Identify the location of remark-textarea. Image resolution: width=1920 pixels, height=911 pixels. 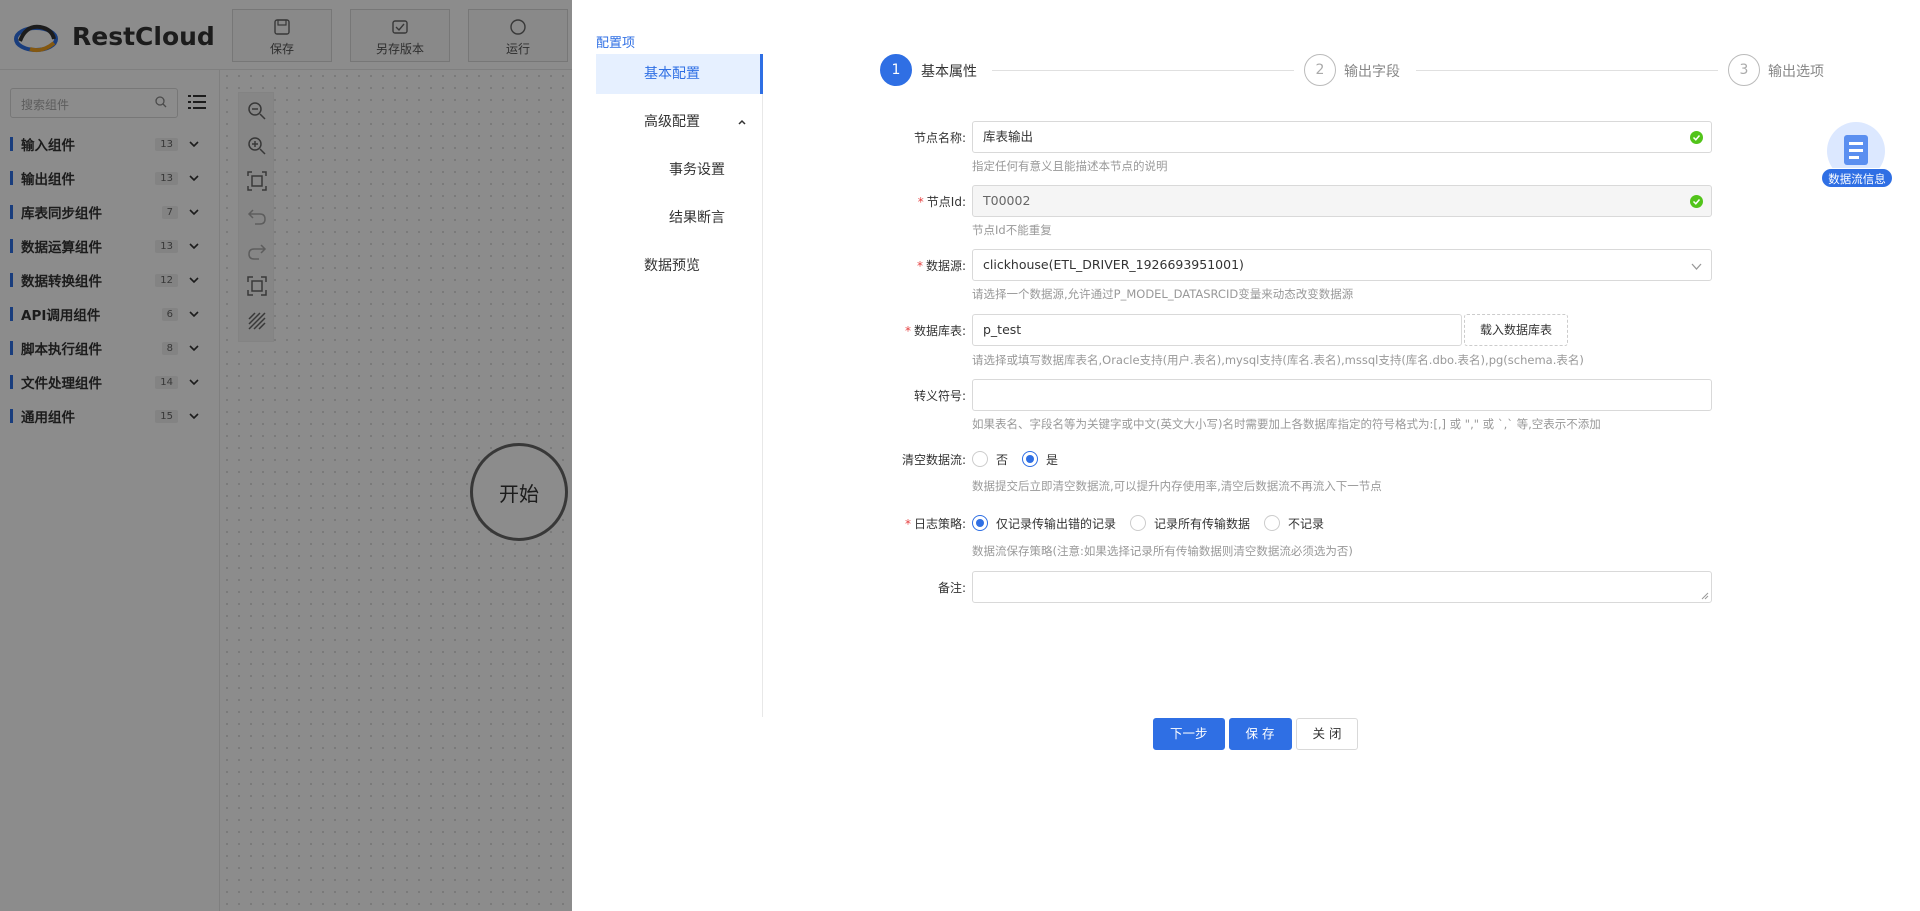
(1342, 587).